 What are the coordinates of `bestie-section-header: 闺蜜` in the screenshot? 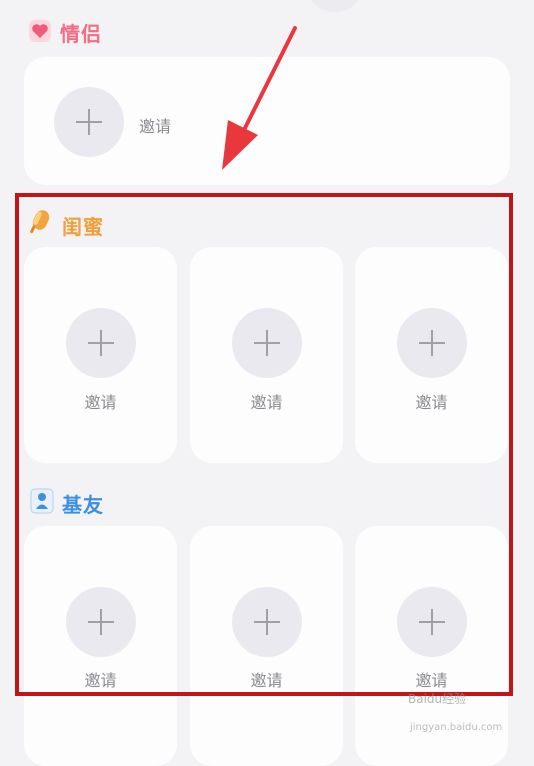 It's located at (66, 225).